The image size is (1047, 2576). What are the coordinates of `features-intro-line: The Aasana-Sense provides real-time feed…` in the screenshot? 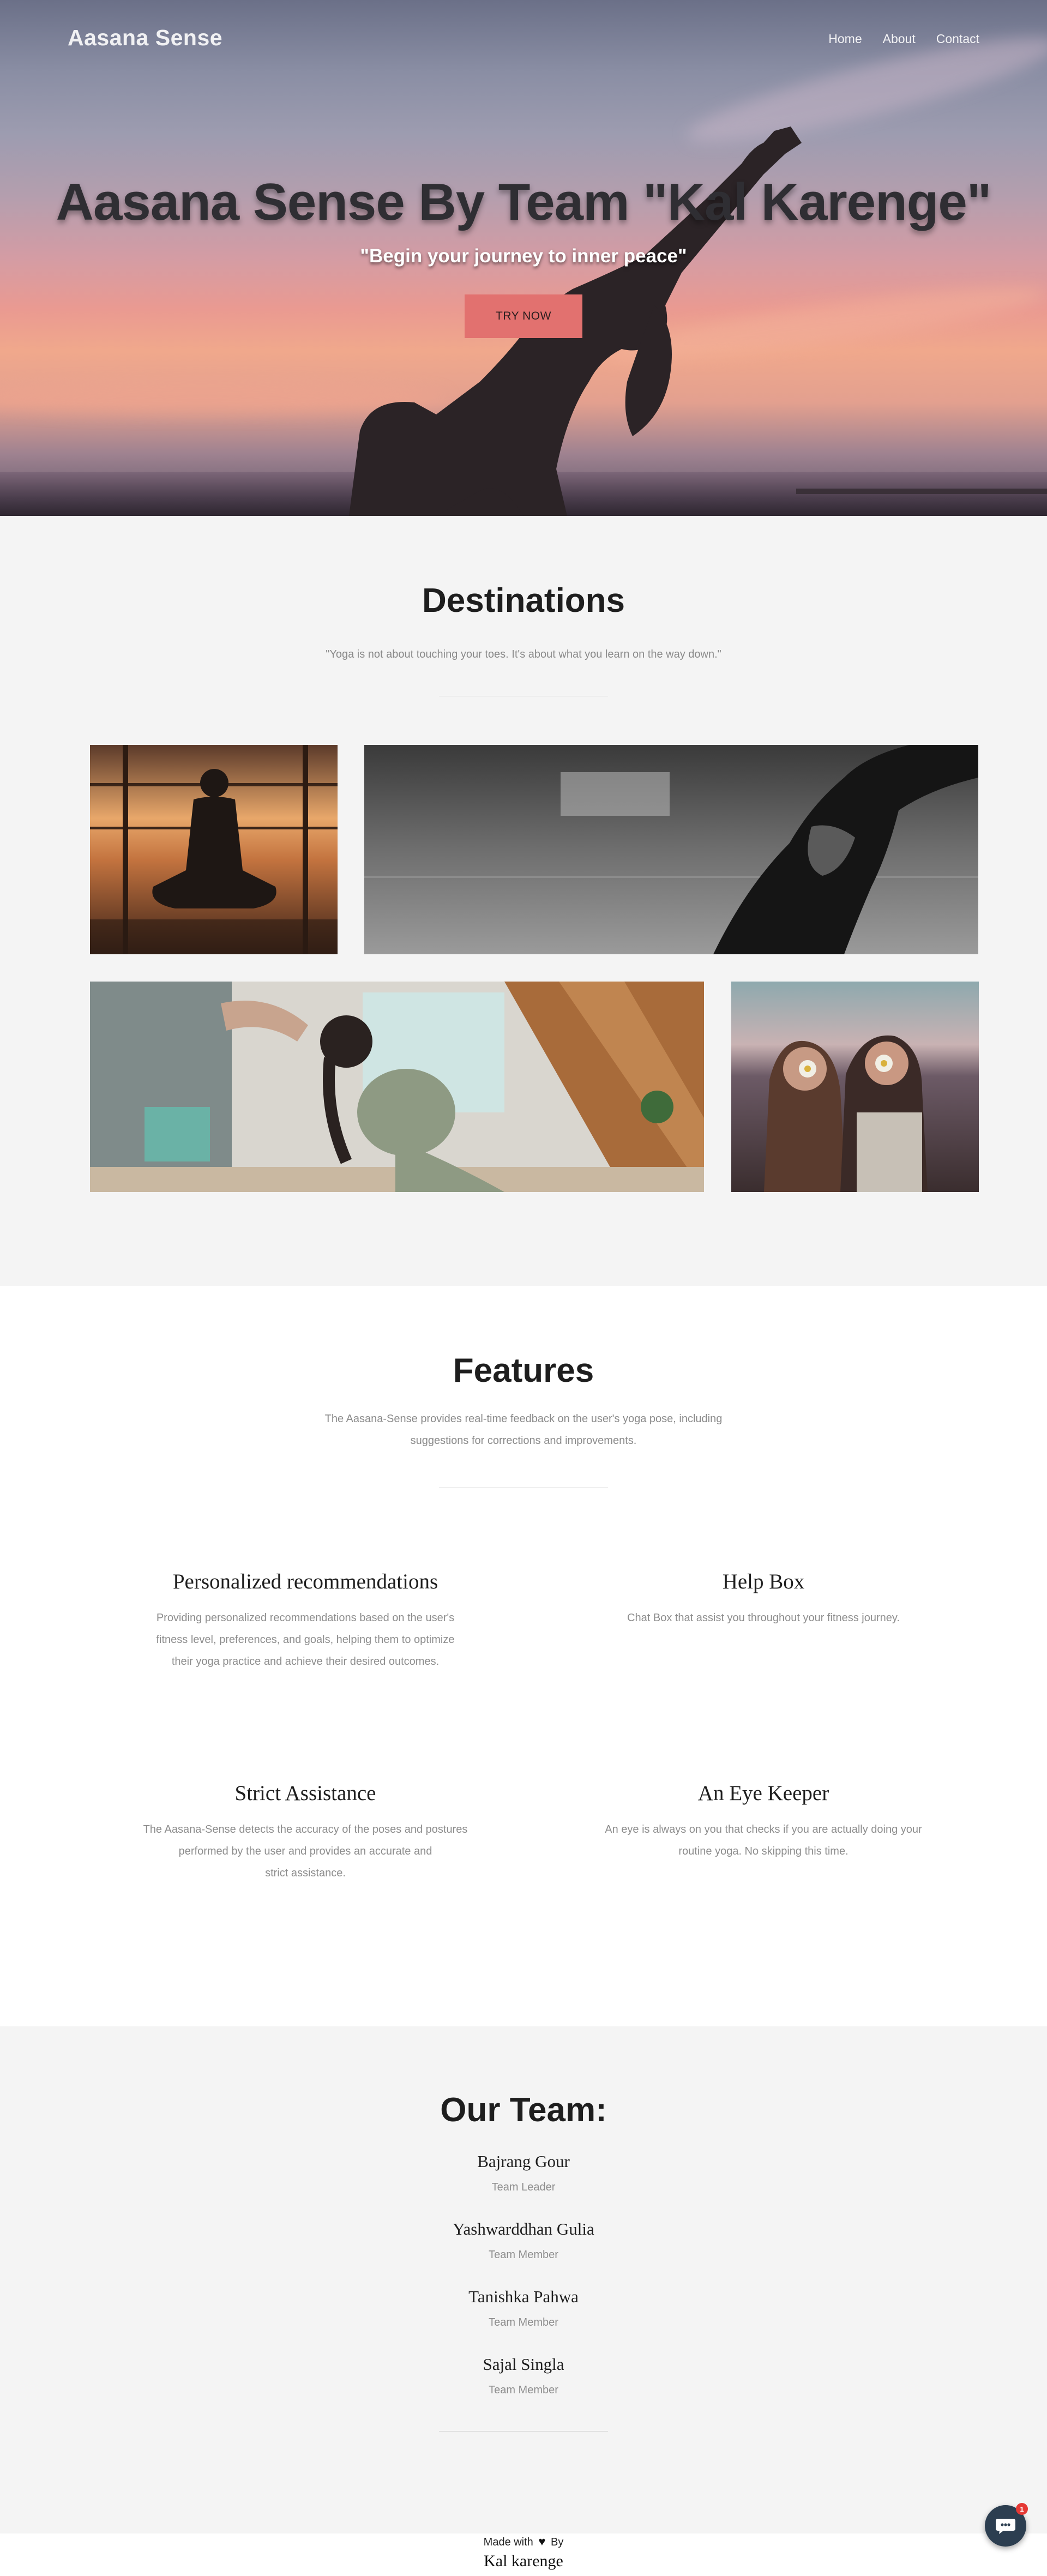 It's located at (523, 1419).